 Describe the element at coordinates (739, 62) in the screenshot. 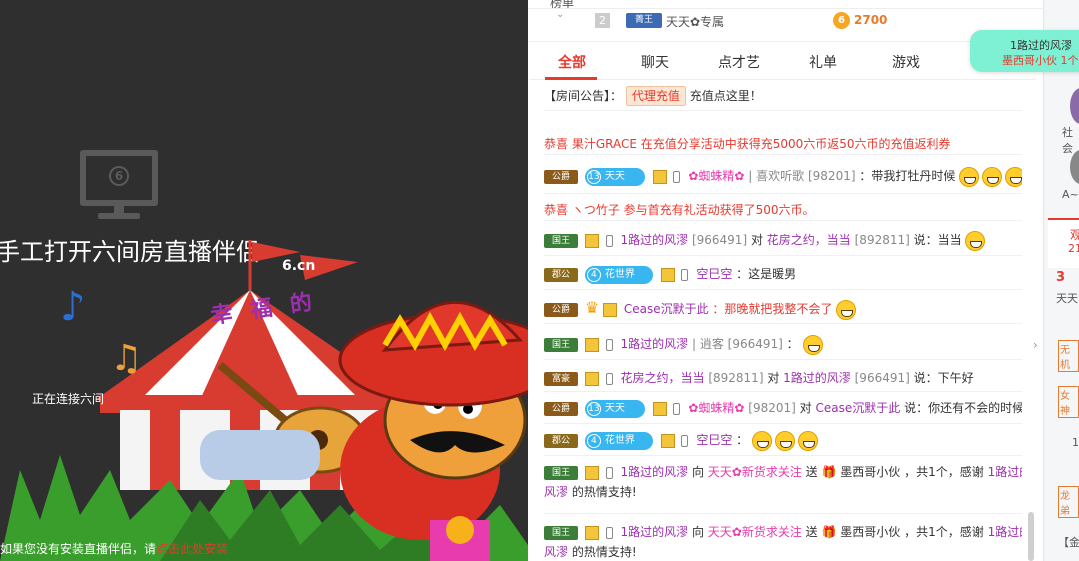

I see `tab-talent: 点才艺` at that location.